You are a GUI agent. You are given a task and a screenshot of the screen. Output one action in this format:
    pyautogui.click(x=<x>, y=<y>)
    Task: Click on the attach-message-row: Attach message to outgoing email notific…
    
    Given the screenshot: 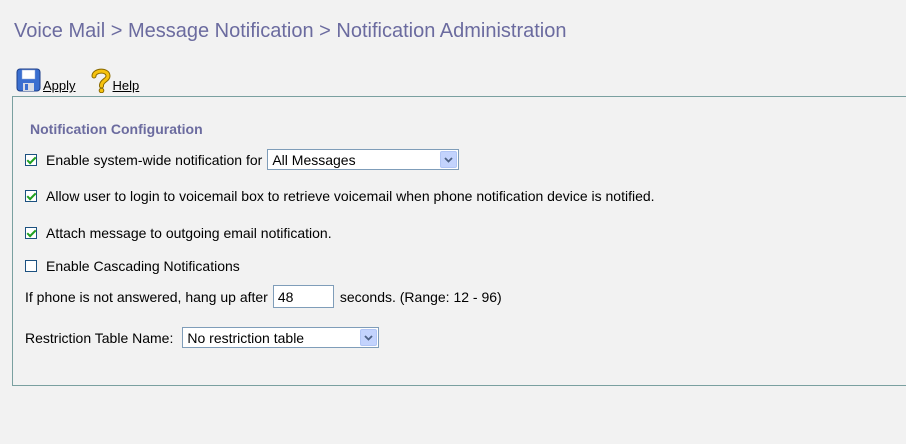 What is the action you would take?
    pyautogui.click(x=178, y=233)
    